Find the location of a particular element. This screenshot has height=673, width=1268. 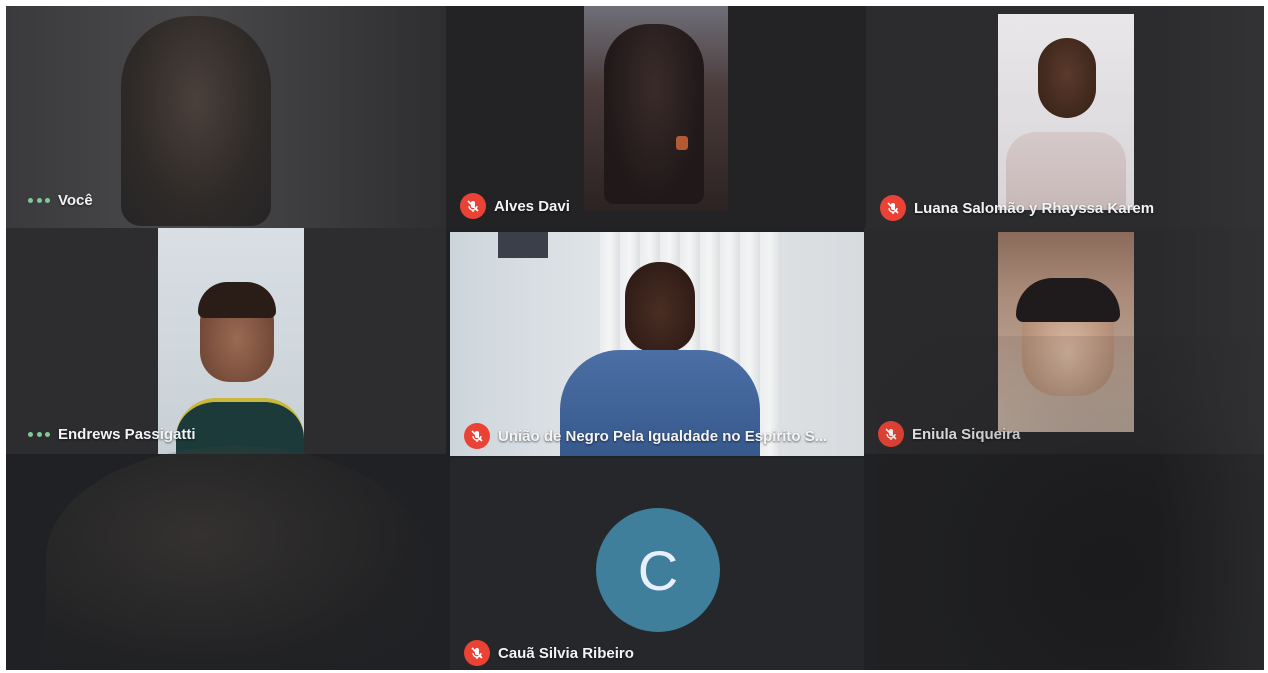

participant-name: Você is located at coordinates (75, 200).